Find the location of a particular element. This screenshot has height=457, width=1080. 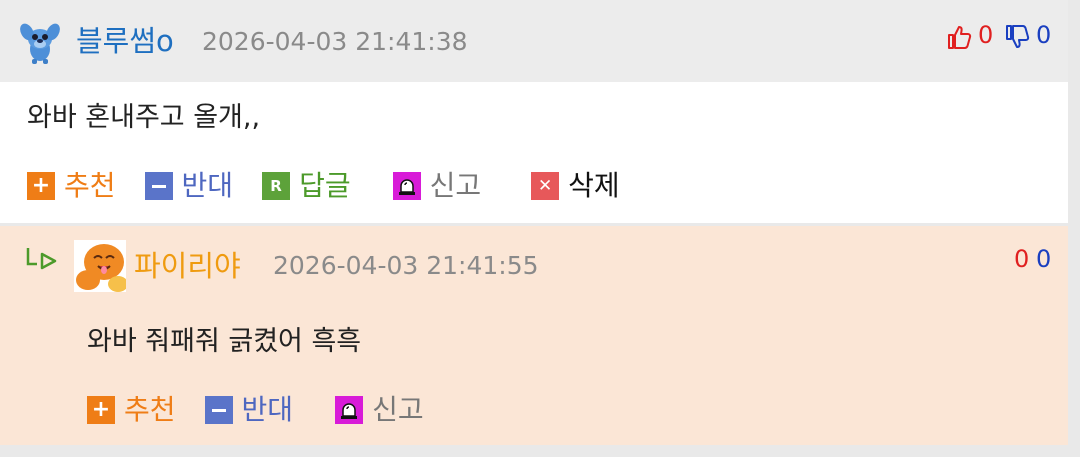

author-name: 파이리야 is located at coordinates (187, 266).